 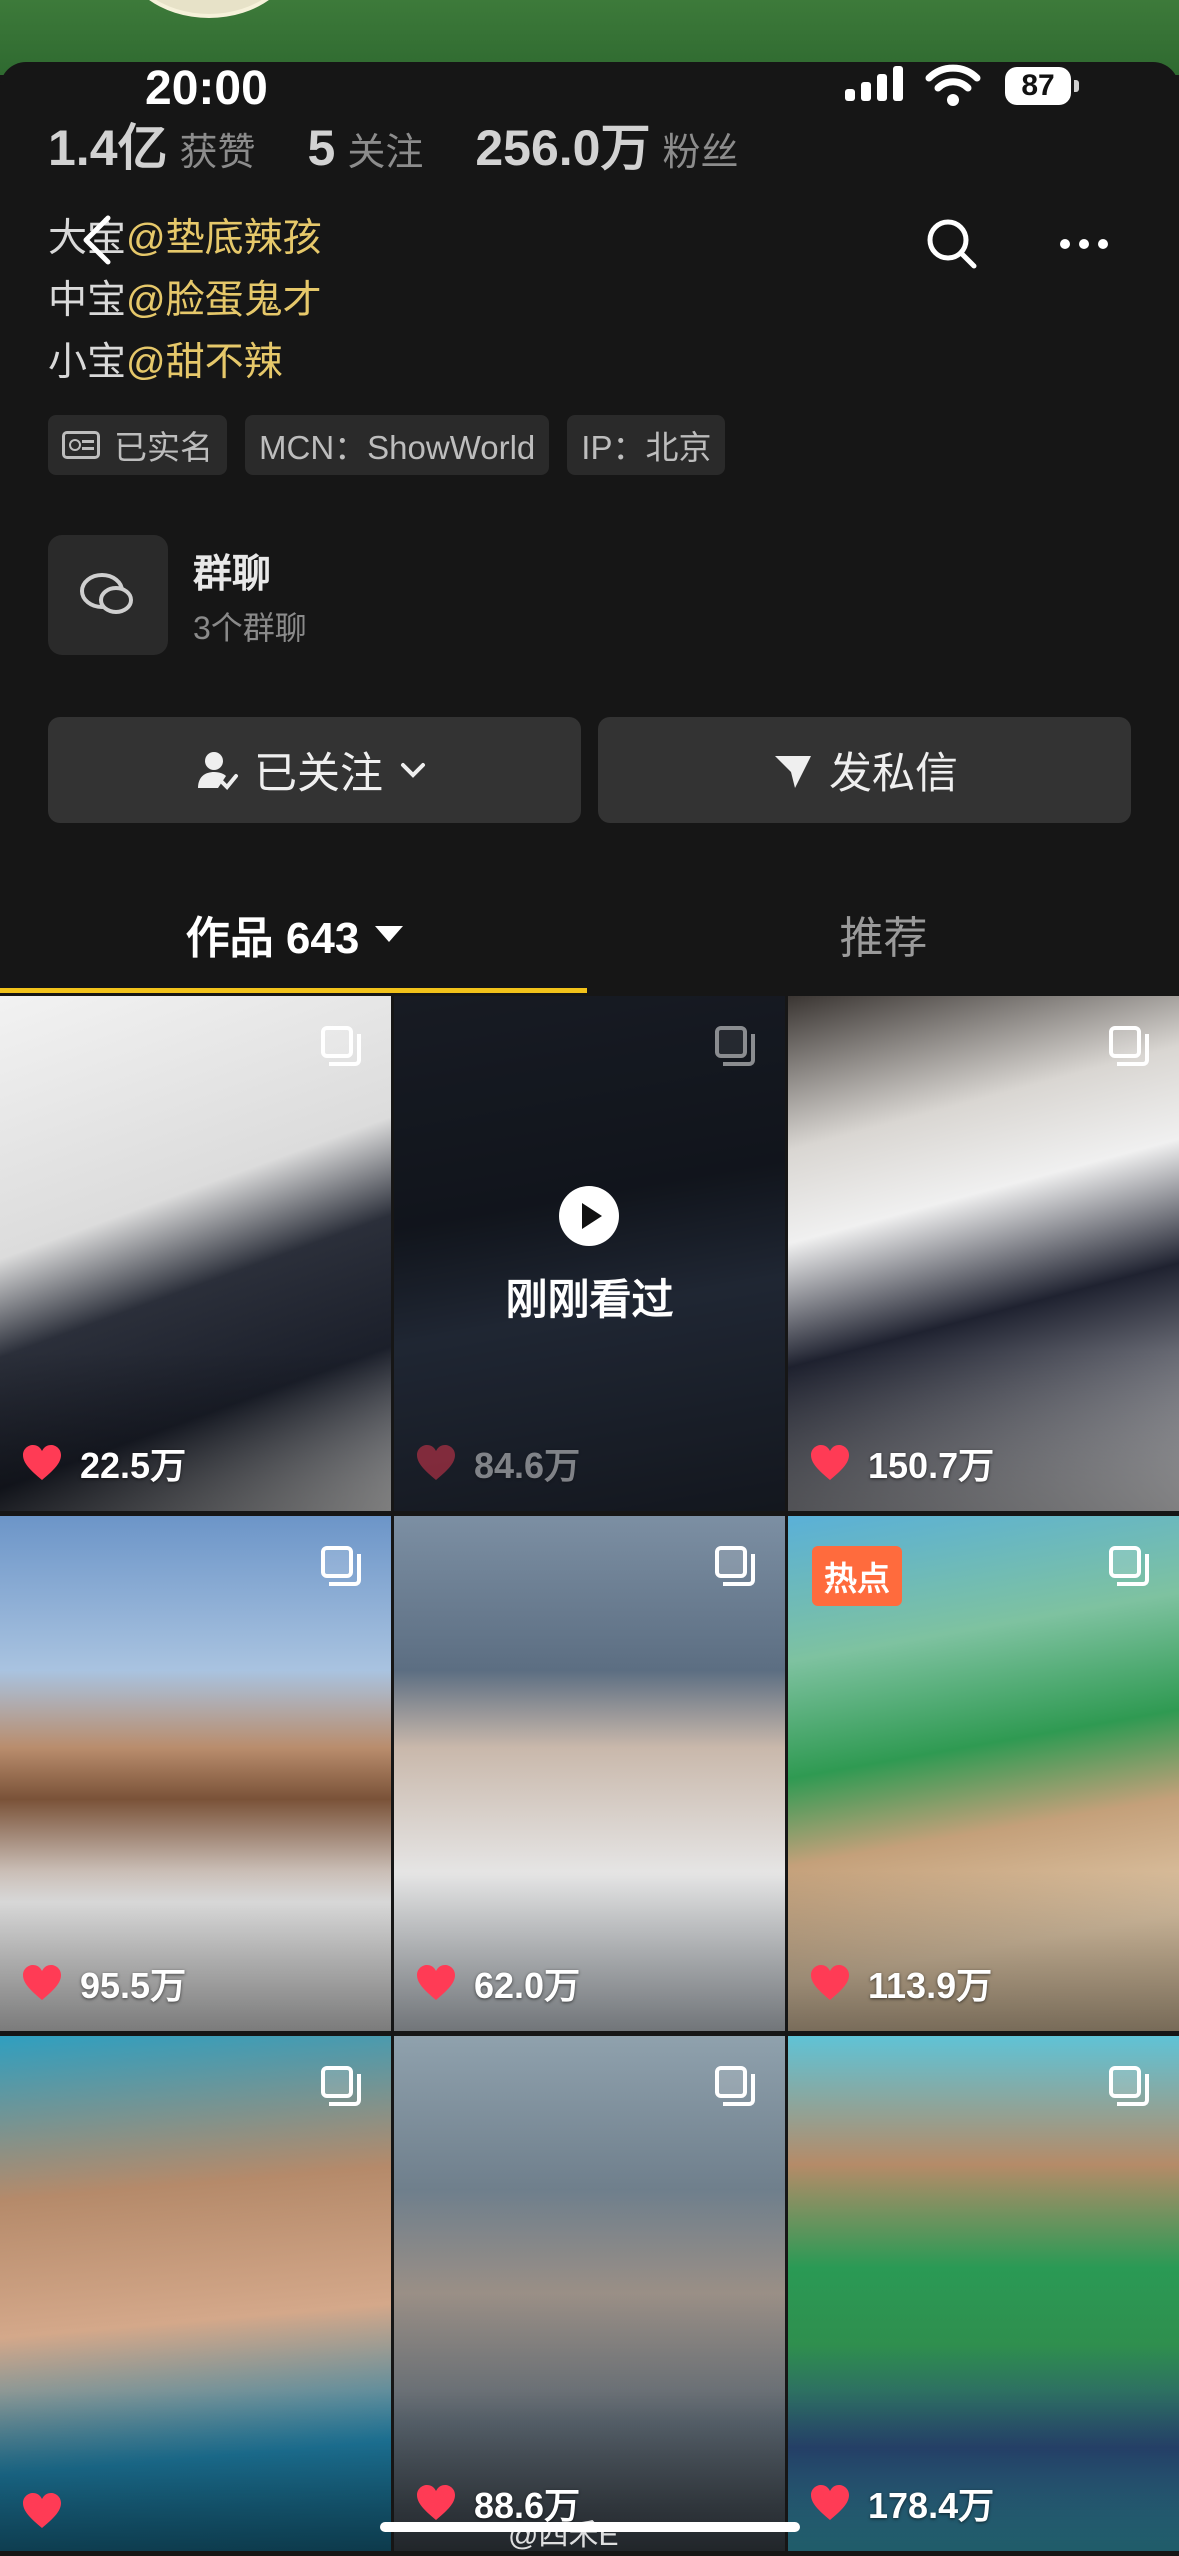 I want to click on tab-works: 作品 643, so click(x=294, y=934).